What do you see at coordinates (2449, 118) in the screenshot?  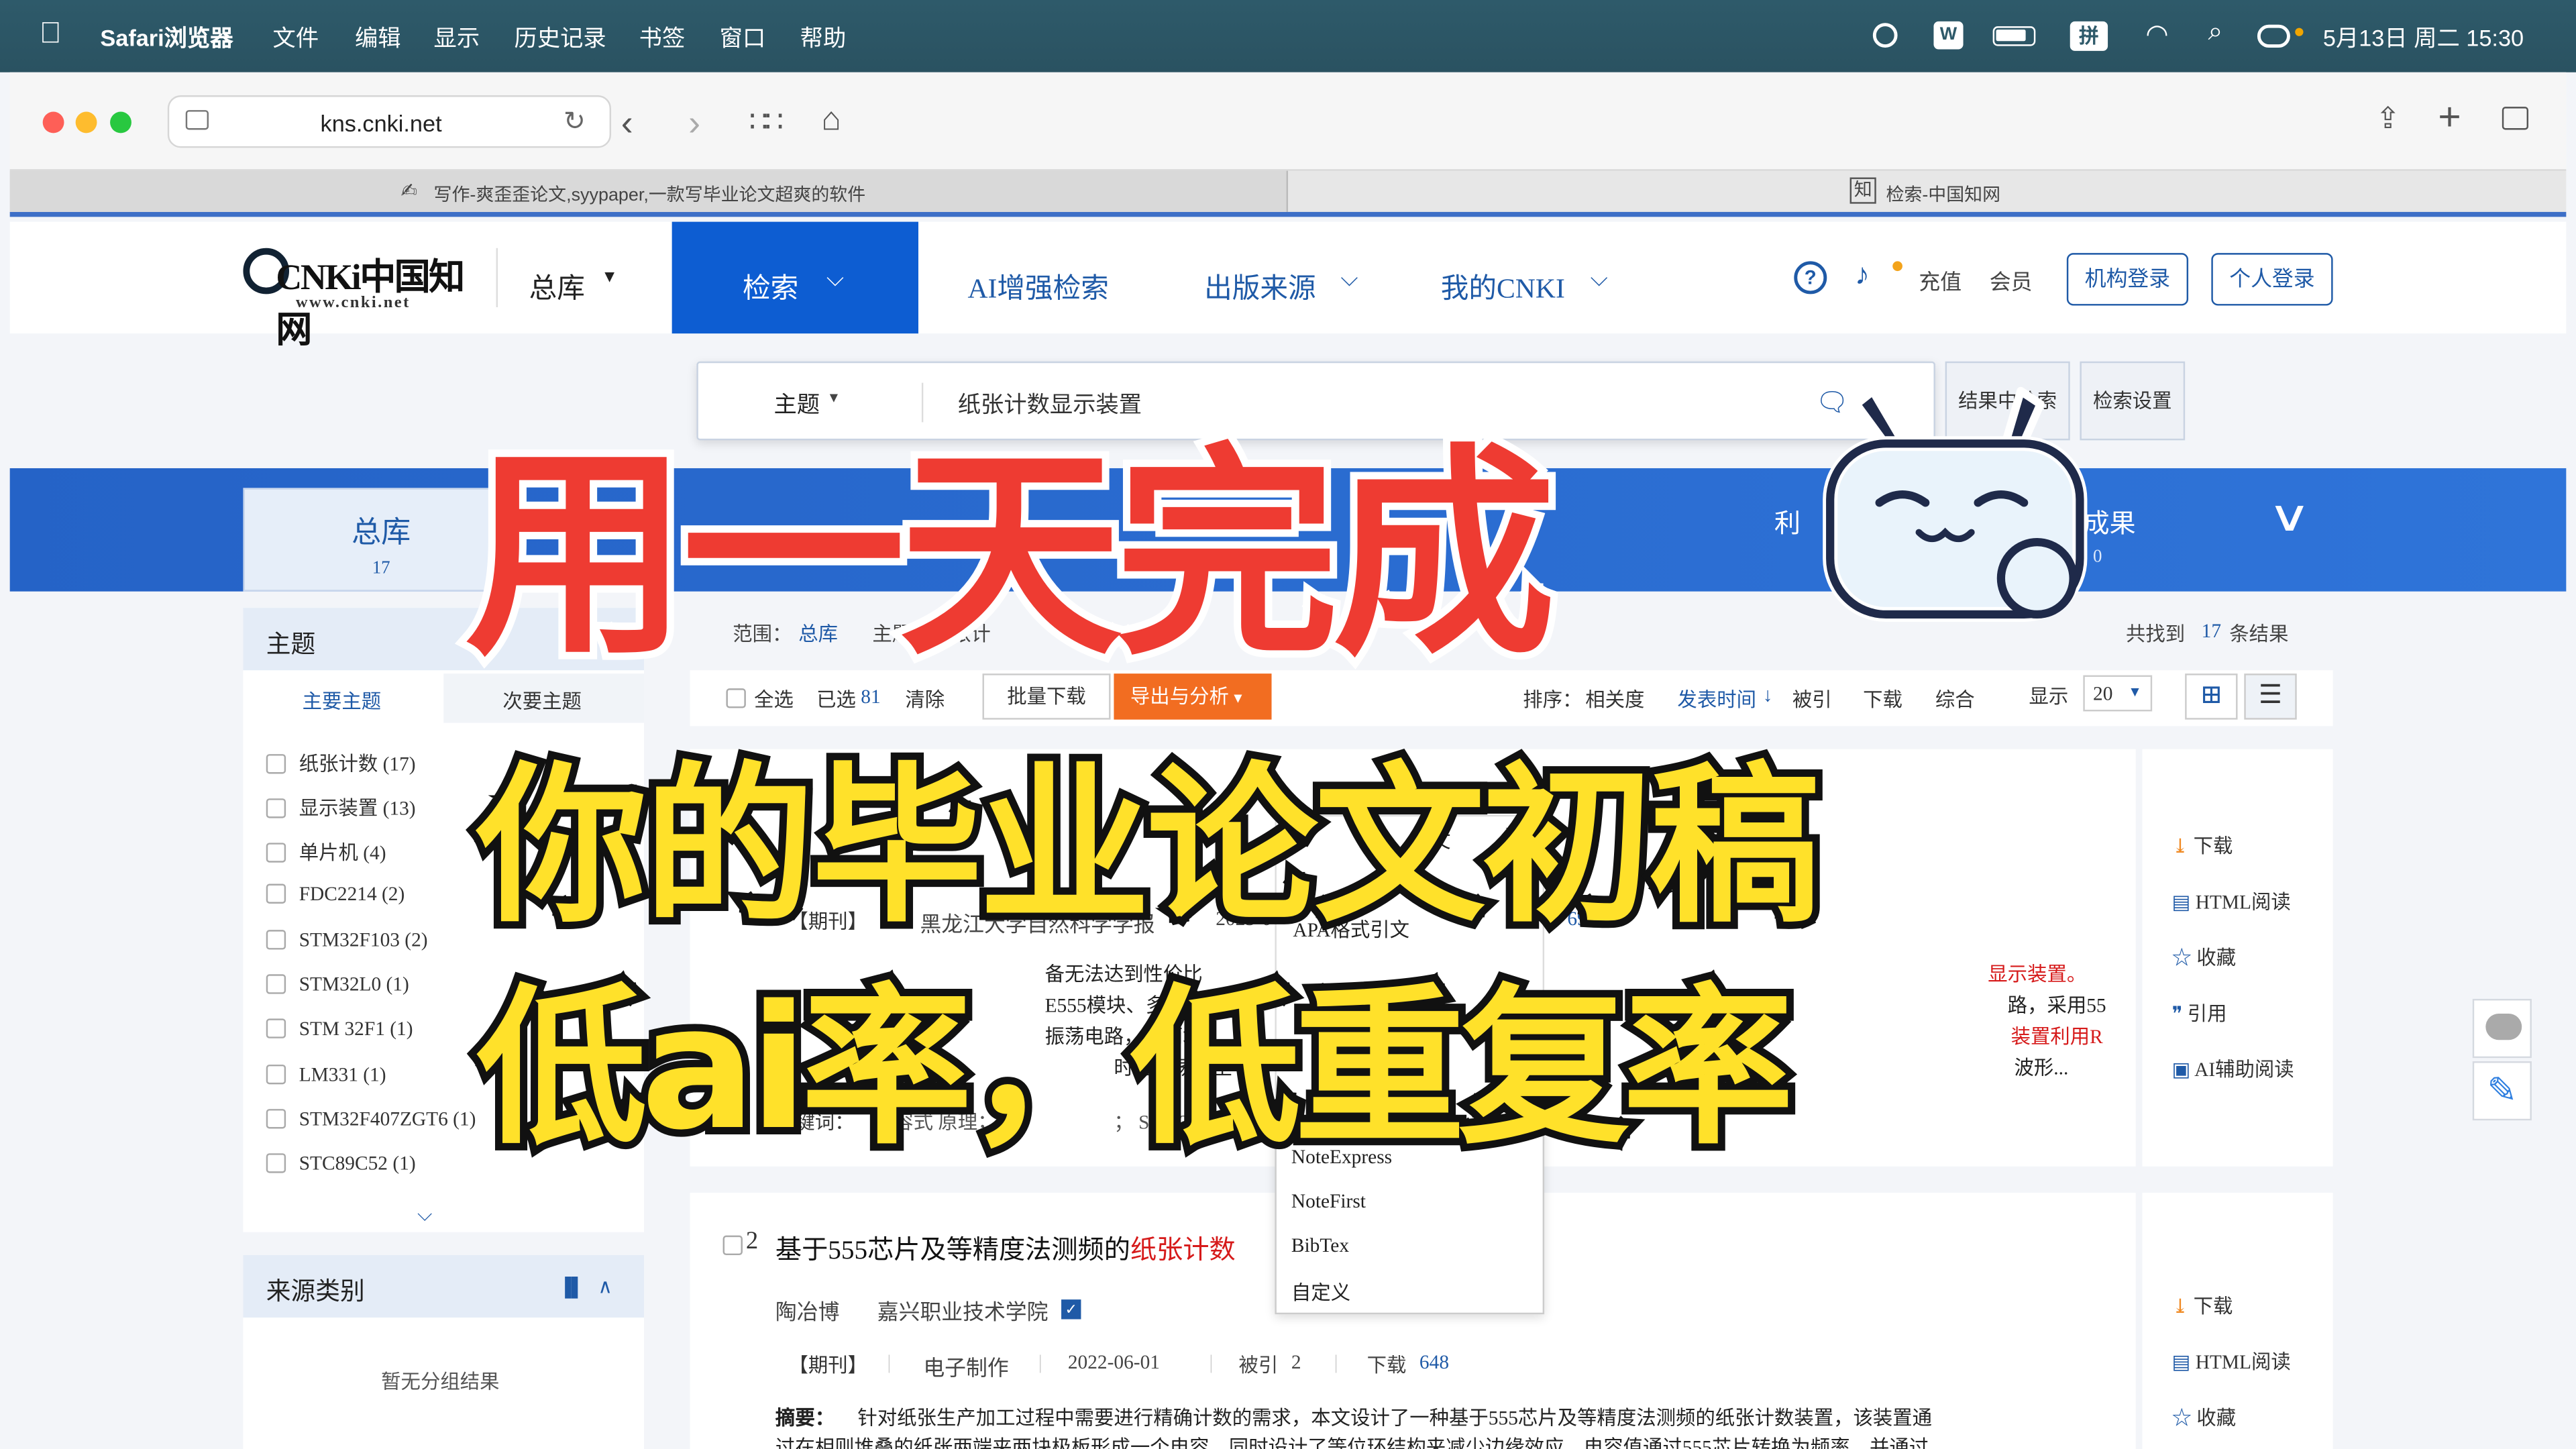 I see `new-tab-icon: +` at bounding box center [2449, 118].